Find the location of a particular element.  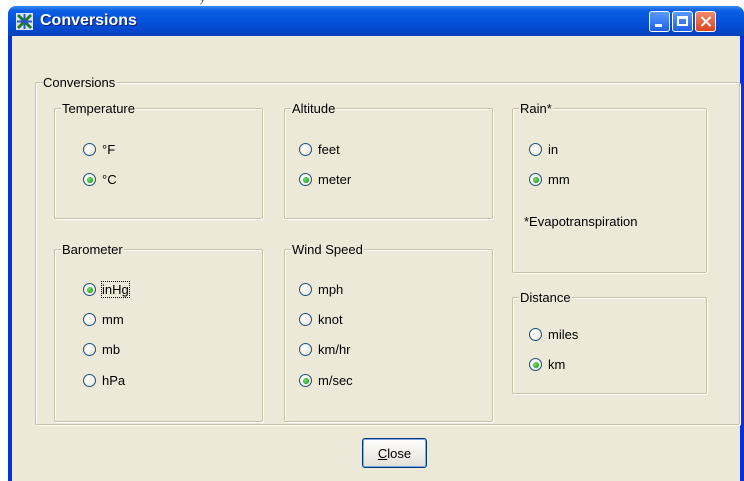

evapotranspiration-note: *Evapotranspiration is located at coordinates (581, 221).